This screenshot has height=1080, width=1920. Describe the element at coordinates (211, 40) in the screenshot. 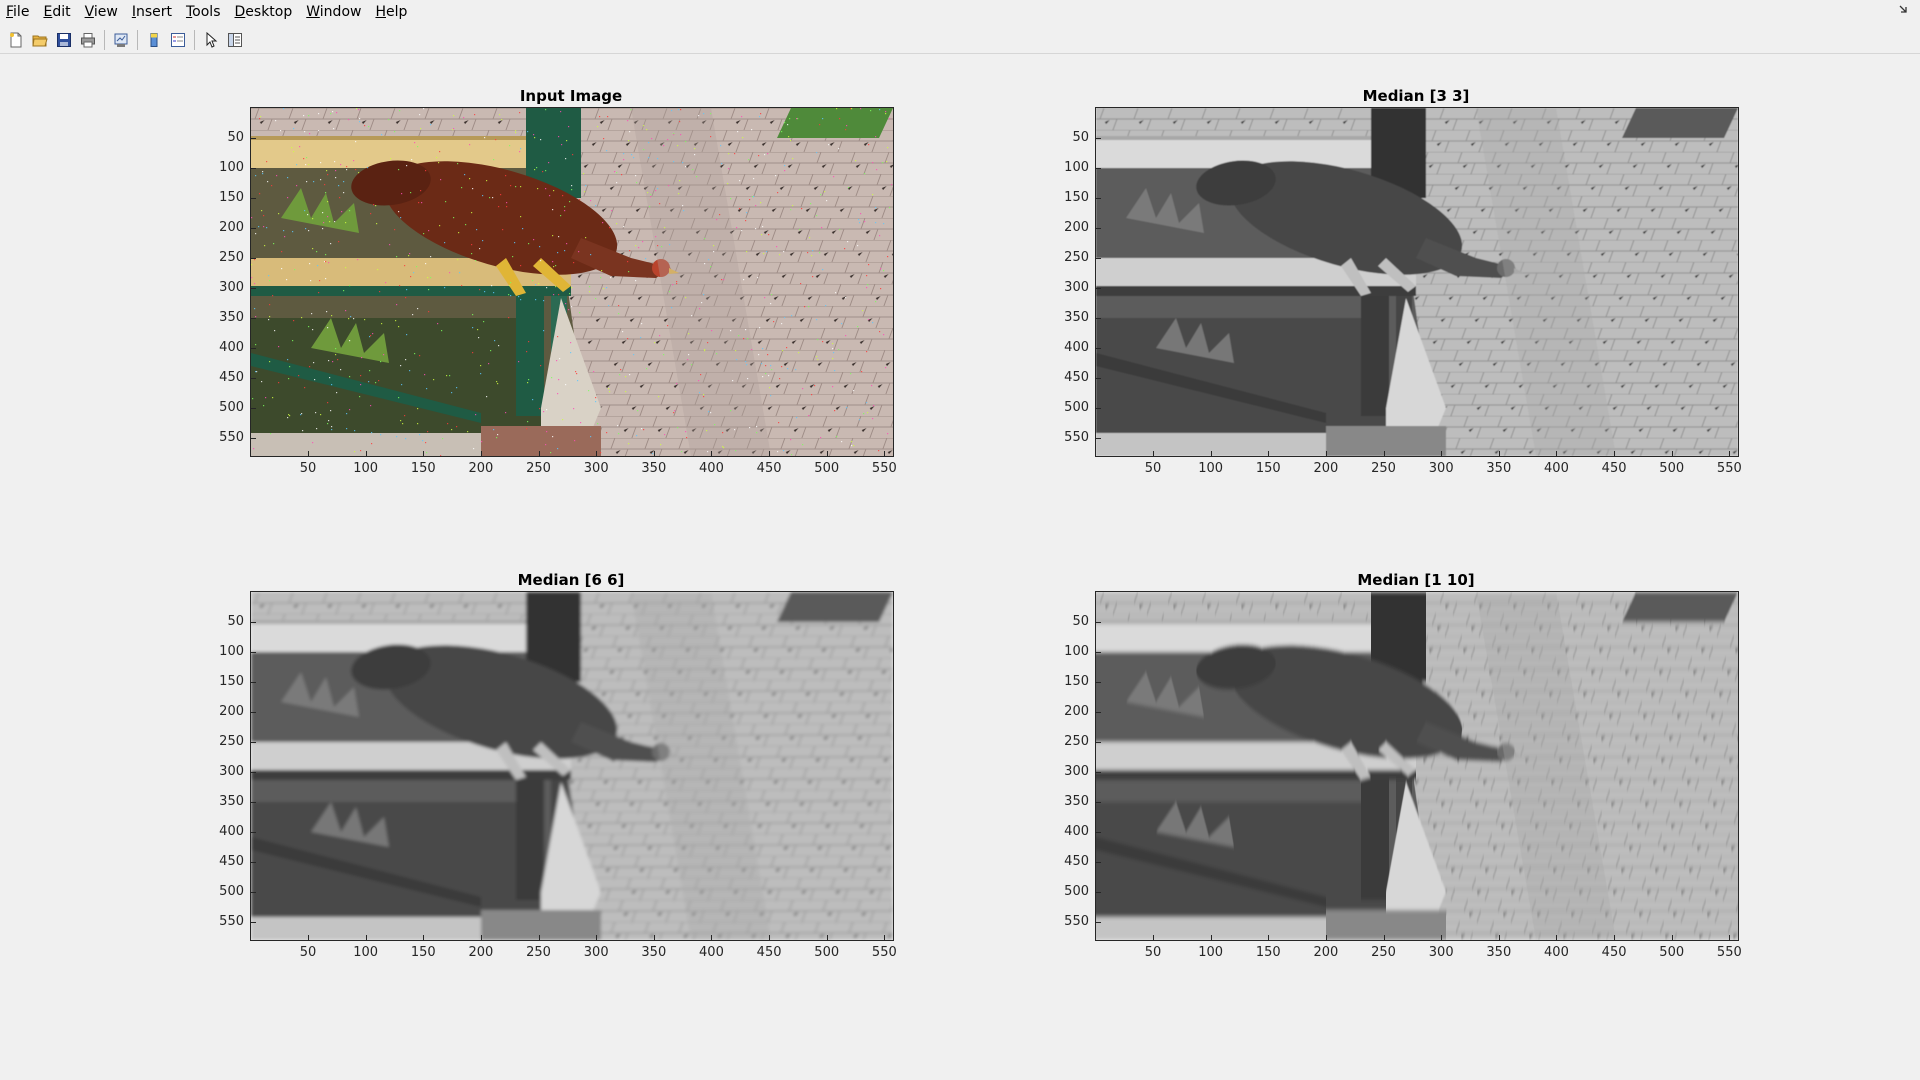

I see `edit-plot-icon` at that location.